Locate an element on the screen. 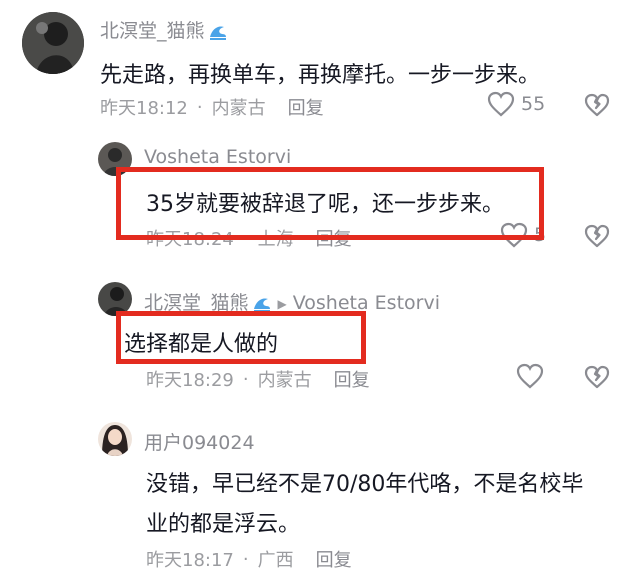  like-button is located at coordinates (530, 376).